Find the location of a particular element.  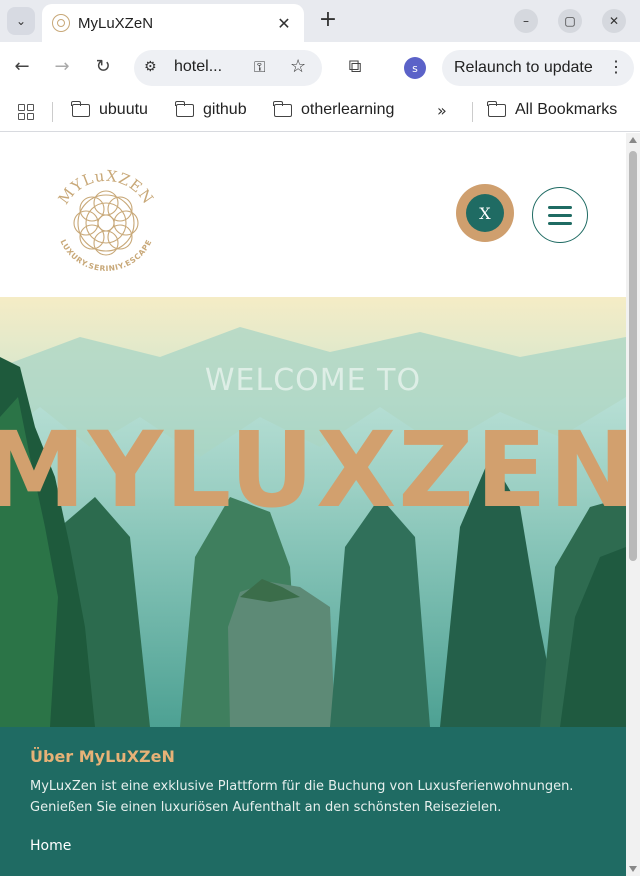

bookmark-otherlearning: otherlearning is located at coordinates (334, 109).